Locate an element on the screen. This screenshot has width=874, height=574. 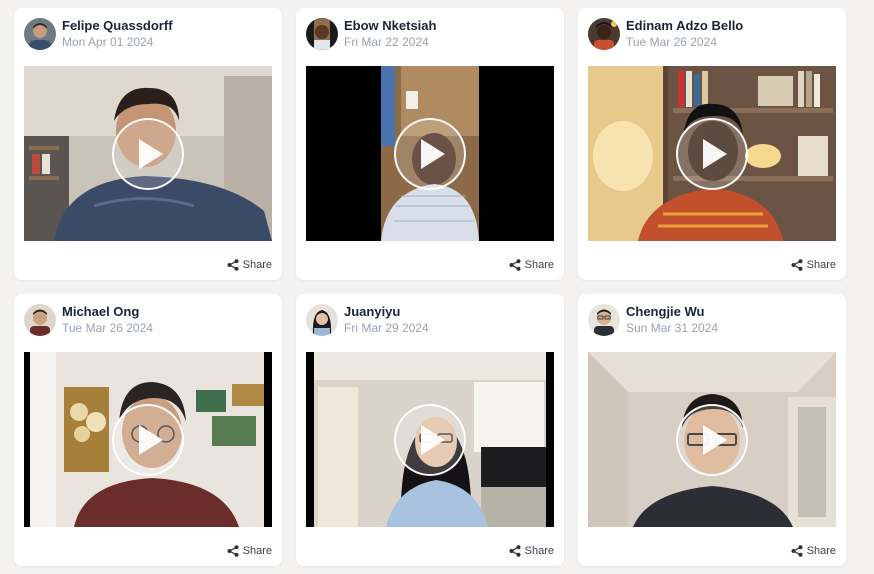
video-card: Felipe Quassdorff Mon Apr 01 2024 Share is located at coordinates (148, 144).